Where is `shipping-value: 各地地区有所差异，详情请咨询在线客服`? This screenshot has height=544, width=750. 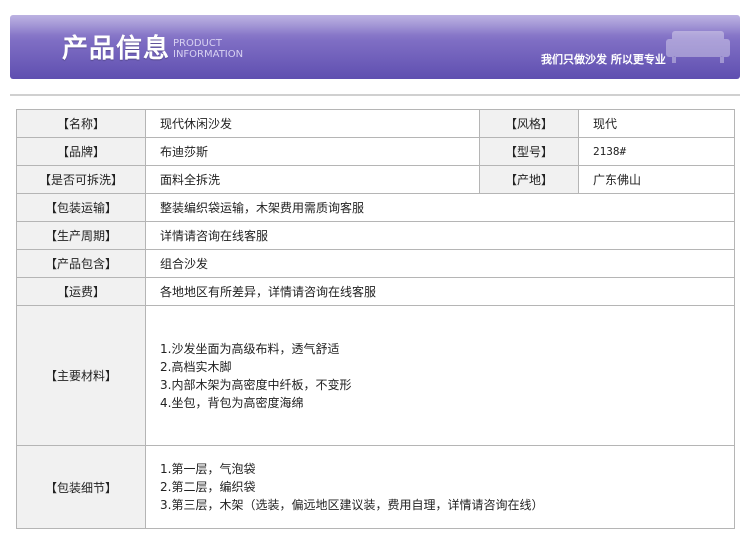
shipping-value: 各地地区有所差异，详情请咨询在线客服 is located at coordinates (440, 291).